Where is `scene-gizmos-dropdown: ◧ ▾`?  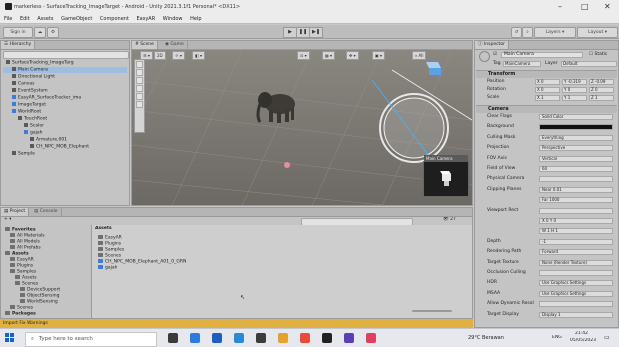 scene-gizmos-dropdown: ◧ ▾ is located at coordinates (199, 55).